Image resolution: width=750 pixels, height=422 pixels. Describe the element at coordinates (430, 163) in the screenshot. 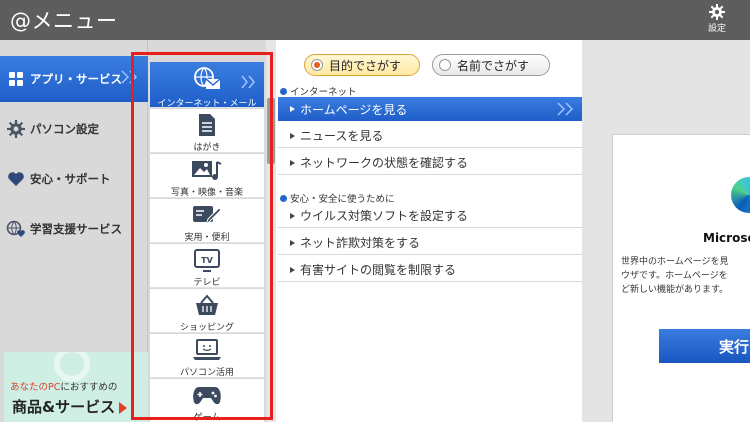

I see `menu-item-check-network: ネットワークの状態を確認する` at that location.